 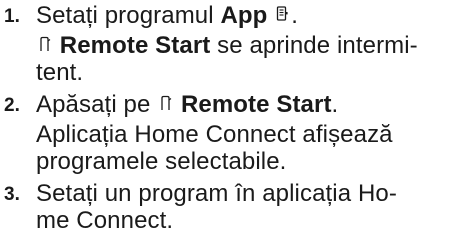 What do you see at coordinates (12, 16) in the screenshot?
I see `step-number: 1.` at bounding box center [12, 16].